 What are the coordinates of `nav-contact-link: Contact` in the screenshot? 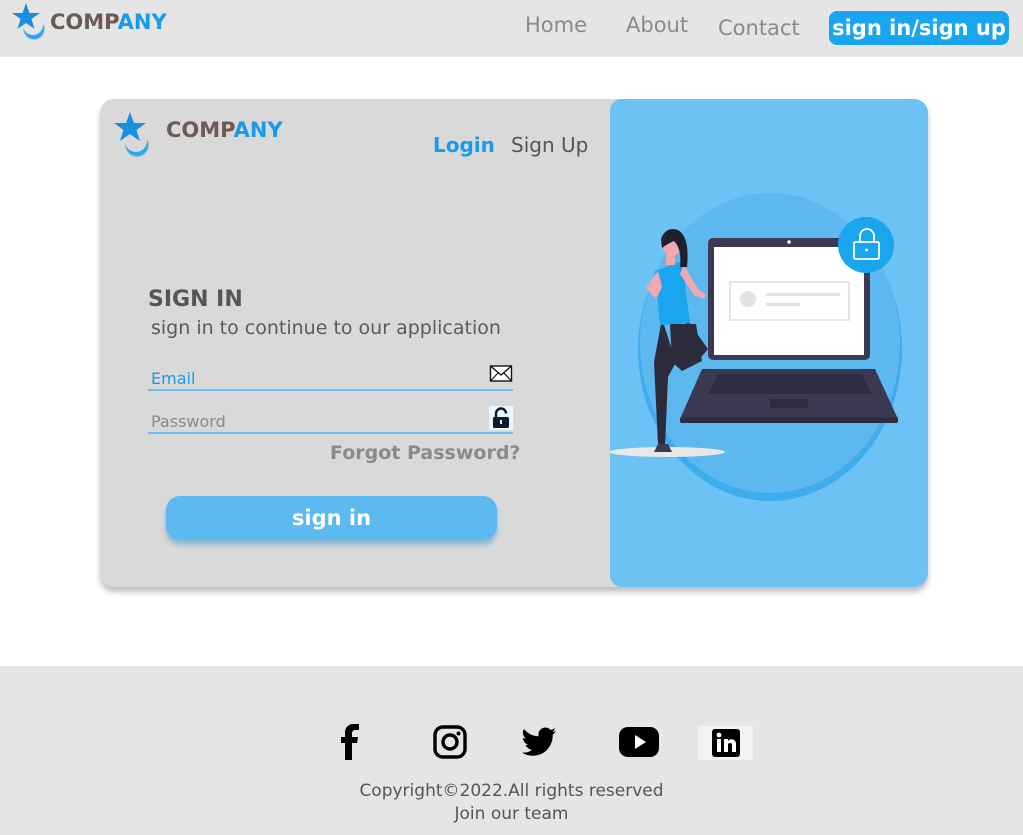 It's located at (759, 28).